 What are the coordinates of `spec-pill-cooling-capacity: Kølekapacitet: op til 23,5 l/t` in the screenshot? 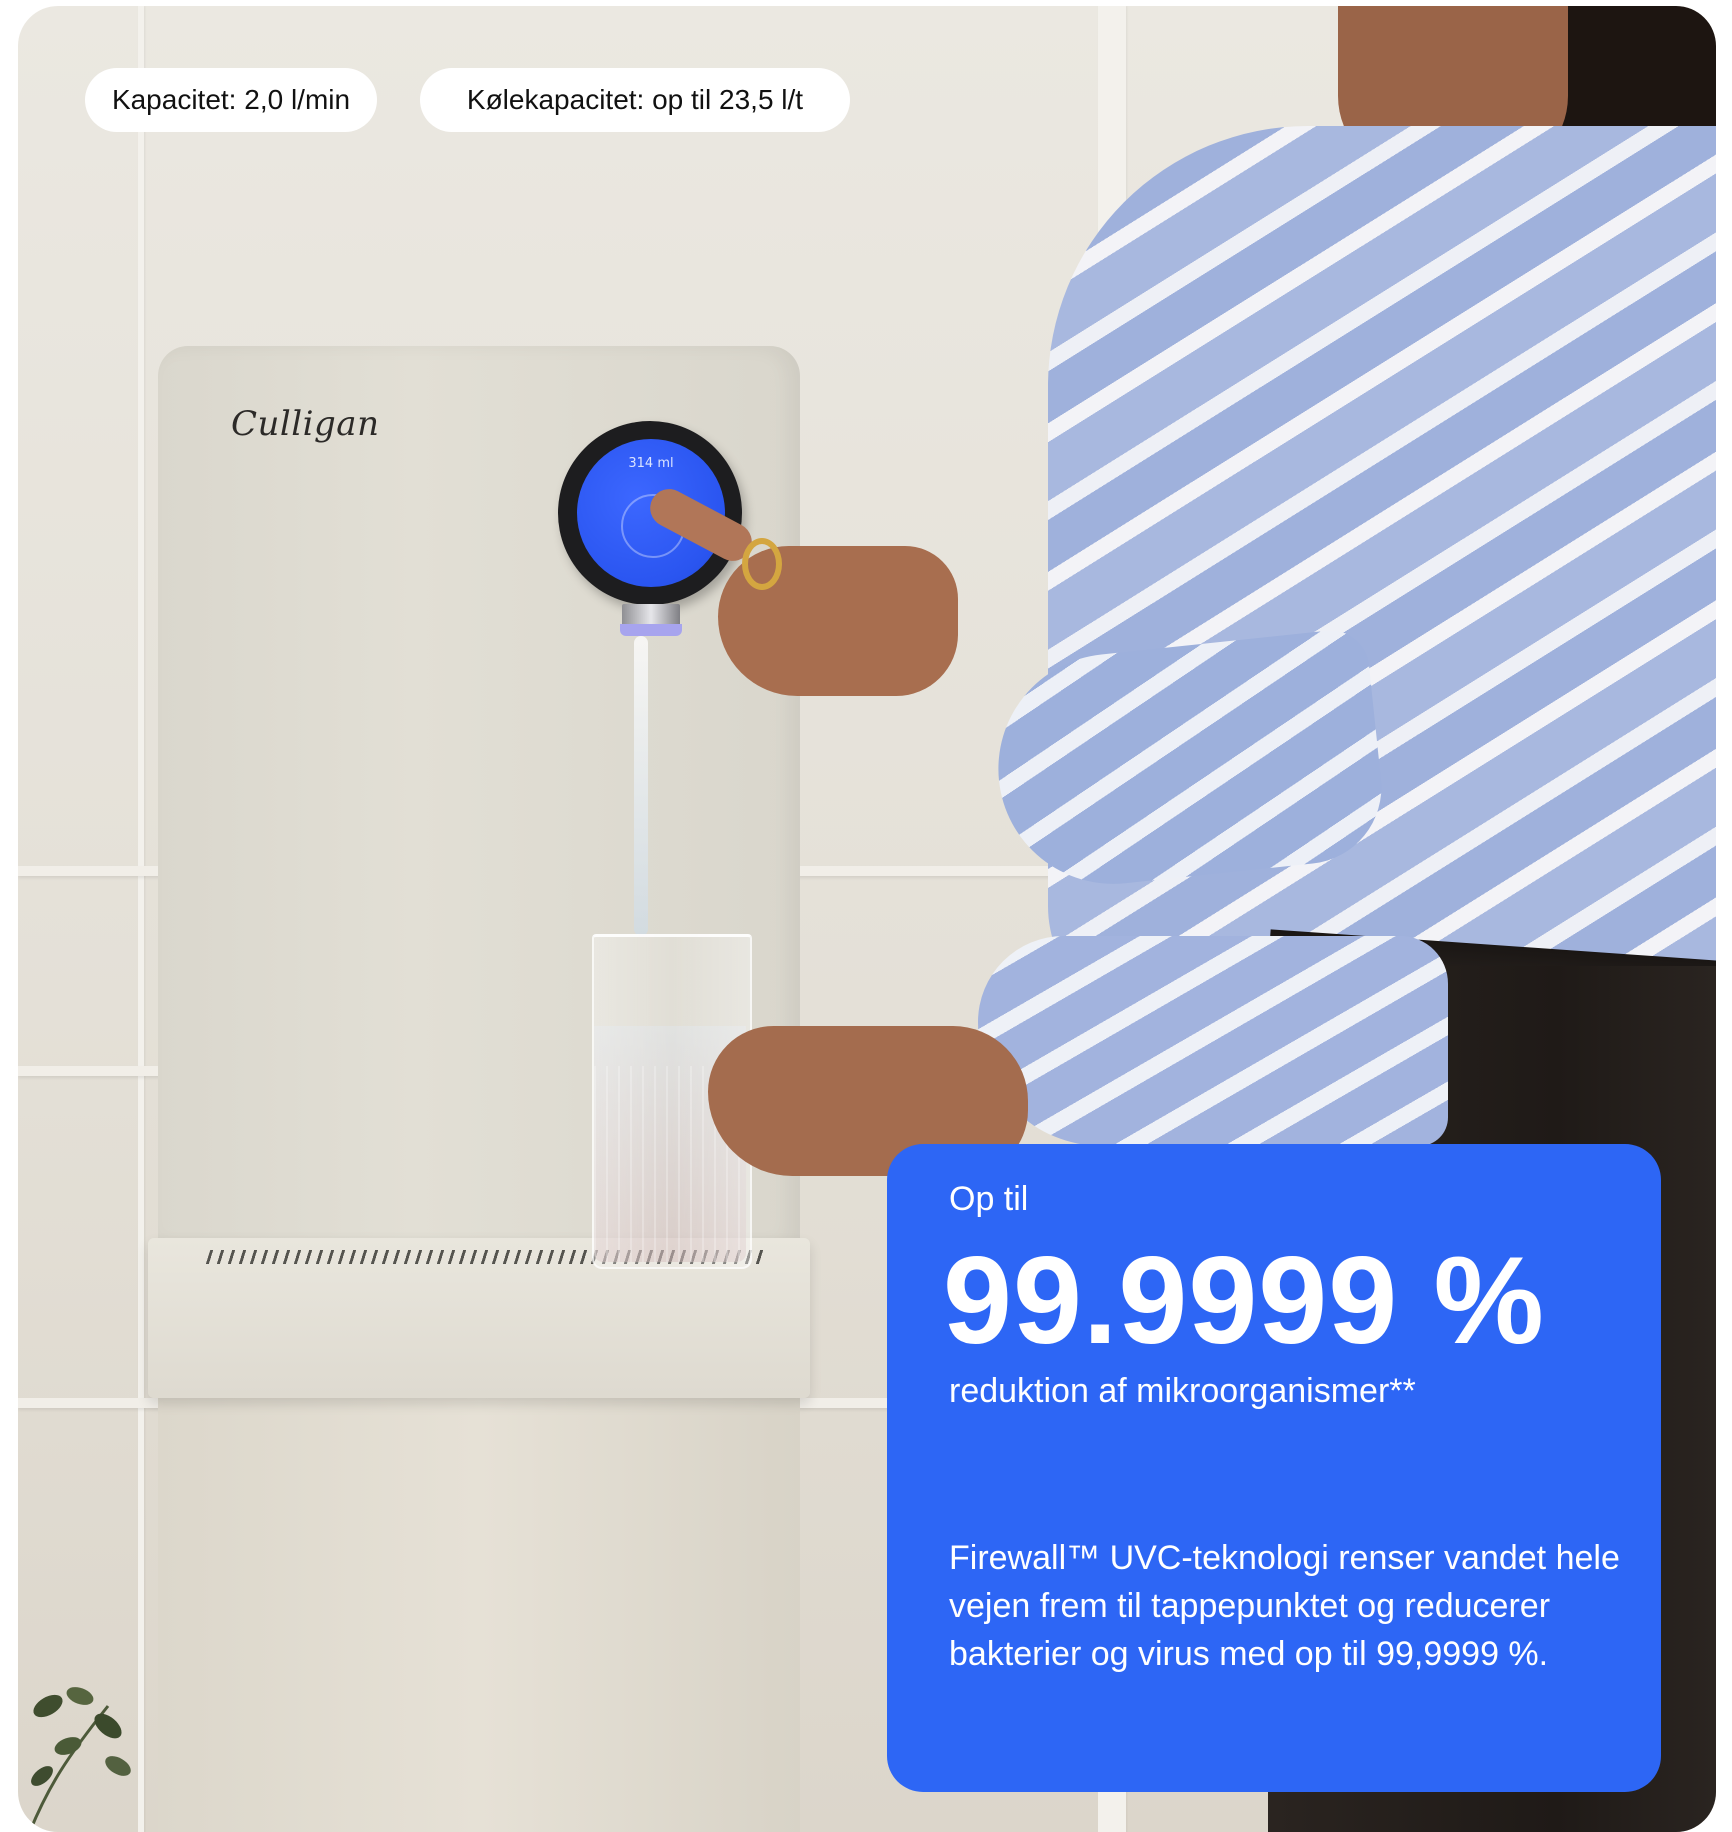 It's located at (635, 100).